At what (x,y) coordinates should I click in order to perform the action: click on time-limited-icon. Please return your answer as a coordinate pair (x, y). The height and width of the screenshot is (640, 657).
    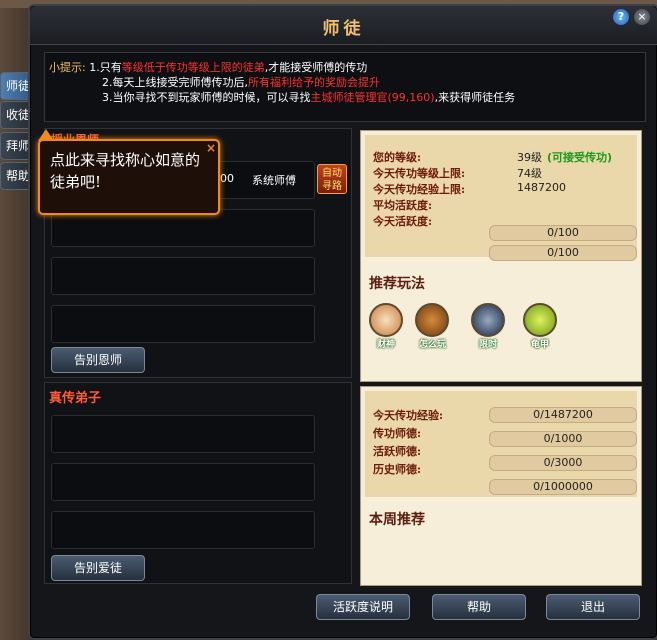
    Looking at the image, I should click on (488, 320).